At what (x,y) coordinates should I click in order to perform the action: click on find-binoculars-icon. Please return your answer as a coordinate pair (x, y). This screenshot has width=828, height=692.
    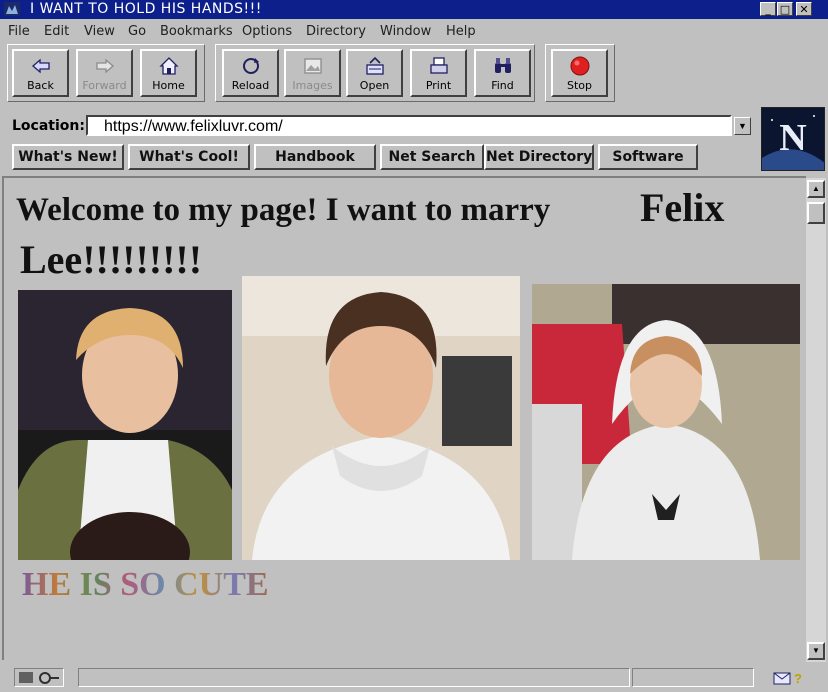
    Looking at the image, I should click on (503, 65).